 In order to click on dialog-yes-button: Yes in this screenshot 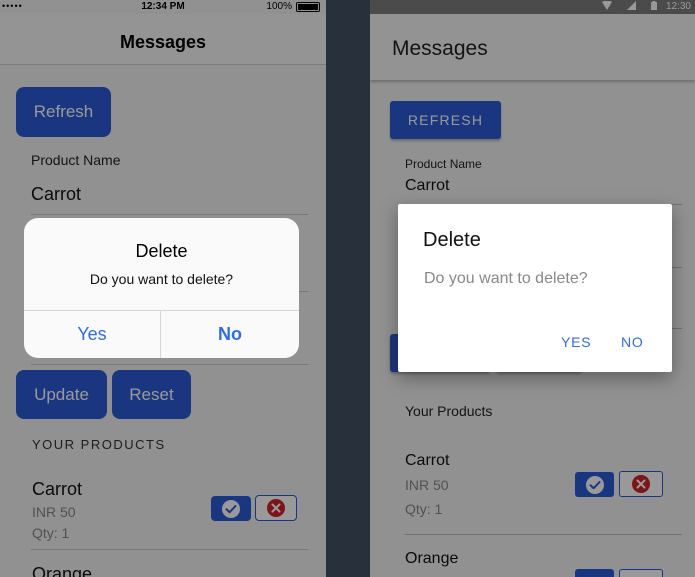, I will do `click(92, 334)`.